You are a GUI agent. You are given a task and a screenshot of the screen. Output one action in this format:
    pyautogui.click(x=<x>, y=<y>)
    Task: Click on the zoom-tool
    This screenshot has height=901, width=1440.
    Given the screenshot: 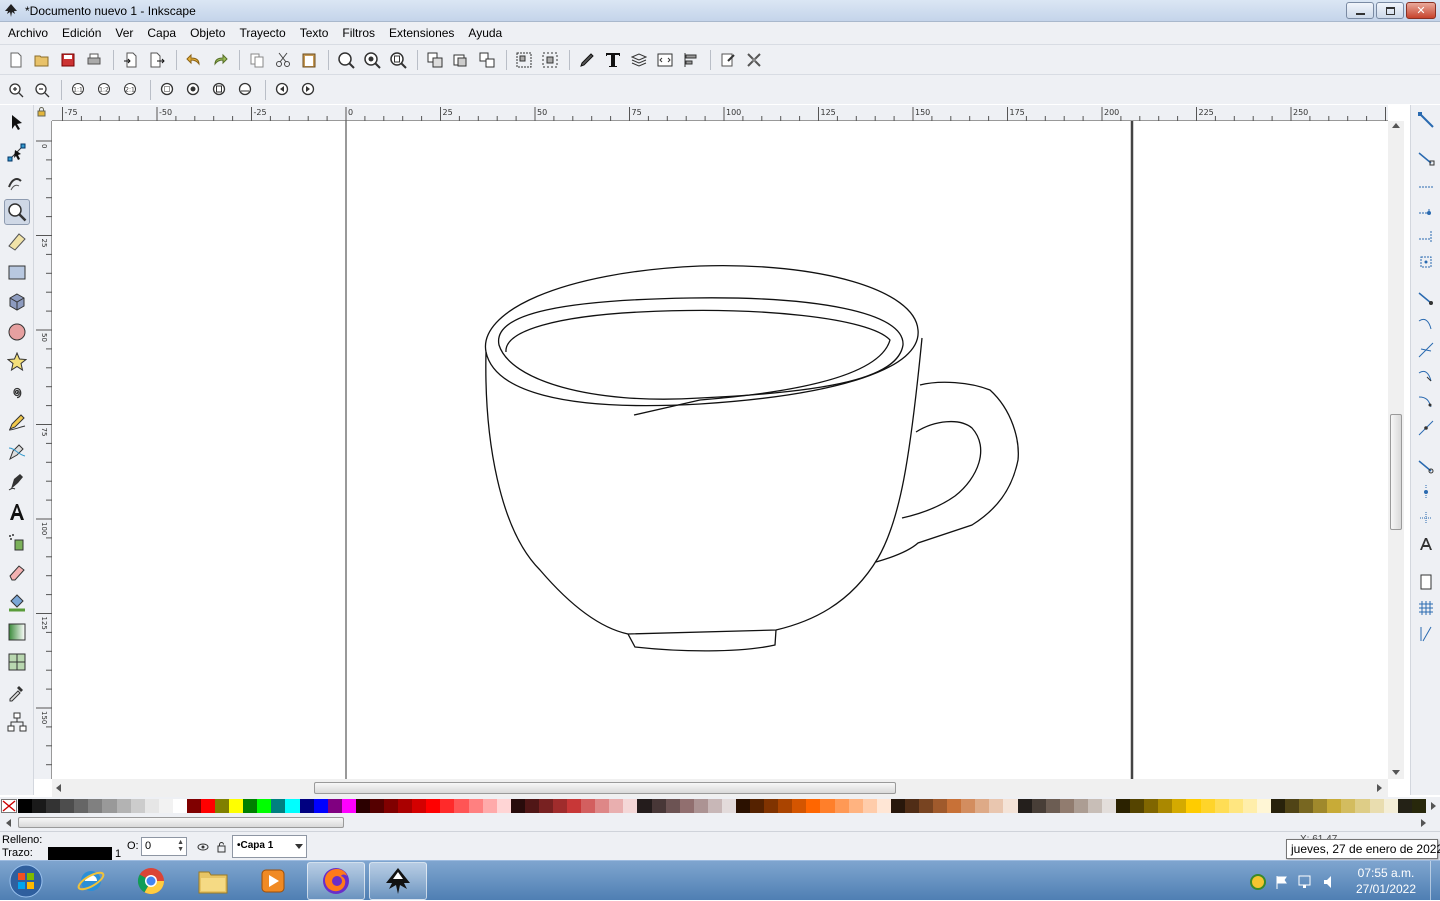 What is the action you would take?
    pyautogui.click(x=17, y=212)
    